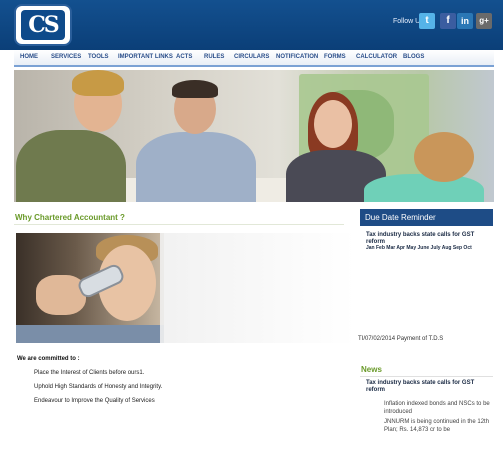 The height and width of the screenshot is (475, 503). What do you see at coordinates (448, 21) in the screenshot?
I see `facebook-icon: f` at bounding box center [448, 21].